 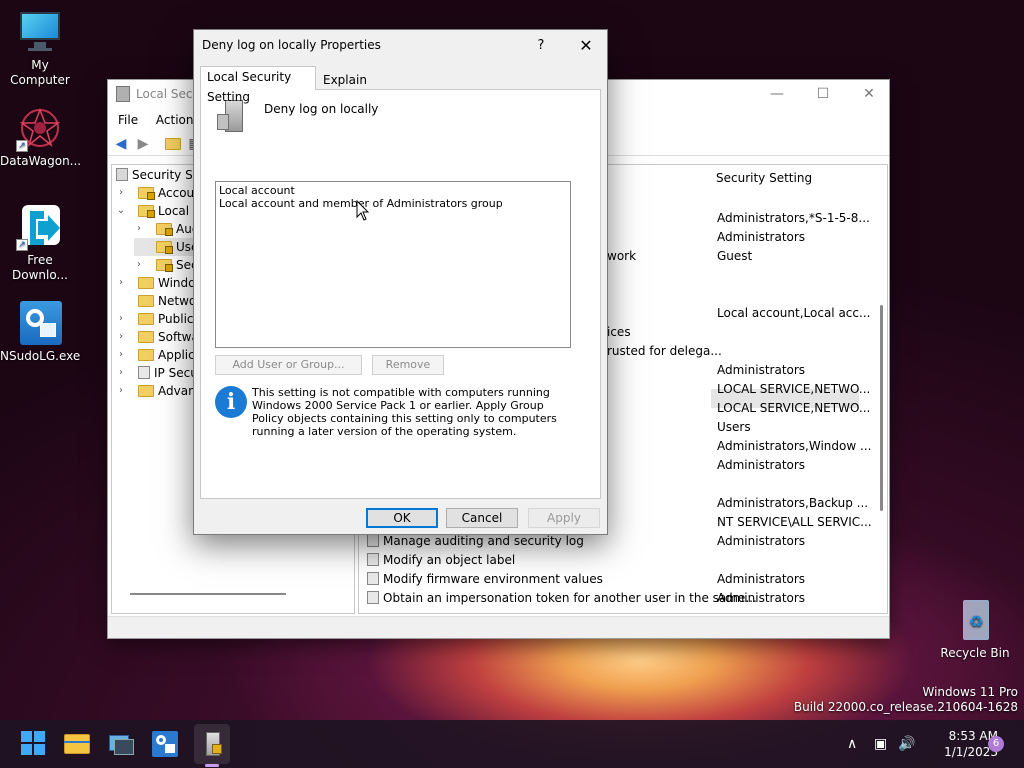 What do you see at coordinates (122, 174) in the screenshot?
I see `security-settings-icon` at bounding box center [122, 174].